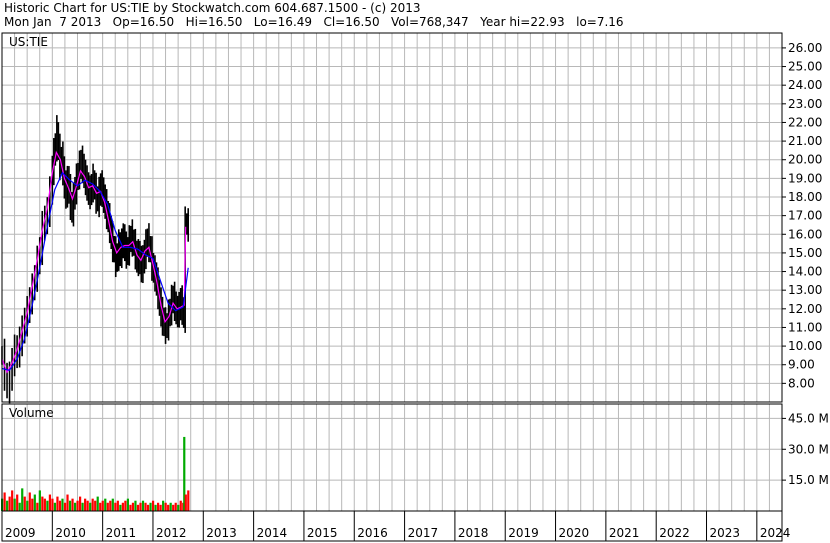 The width and height of the screenshot is (830, 543). What do you see at coordinates (805, 309) in the screenshot?
I see `price-tick-label: 12.00` at bounding box center [805, 309].